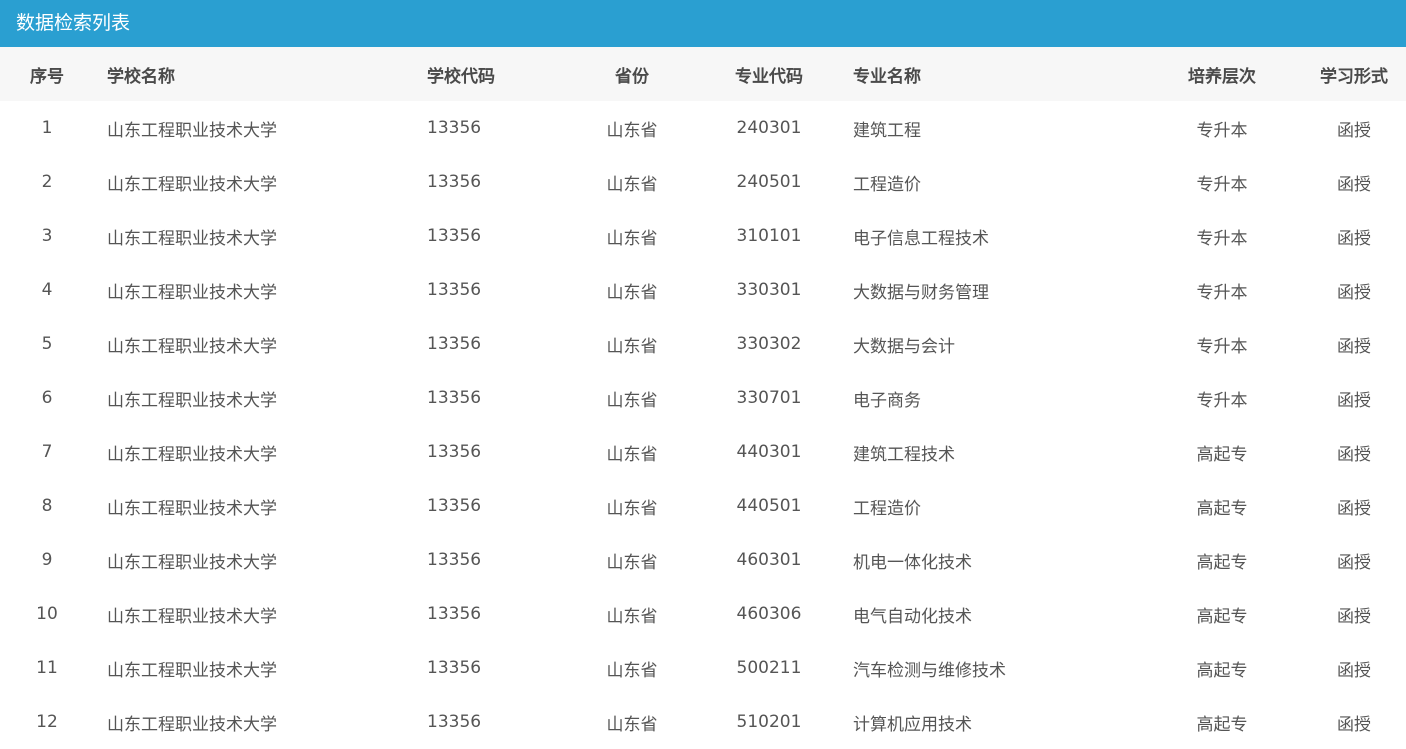 Image resolution: width=1406 pixels, height=749 pixels. I want to click on cell-index: 7, so click(47, 452).